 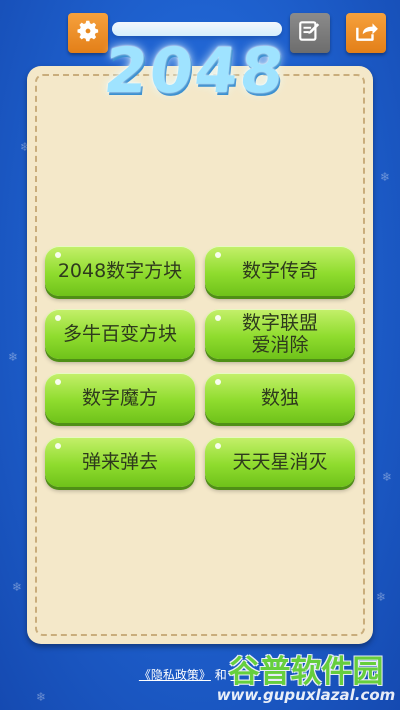 I want to click on game-button-duoniu-blocks: 多牛百变方块, so click(x=120, y=334).